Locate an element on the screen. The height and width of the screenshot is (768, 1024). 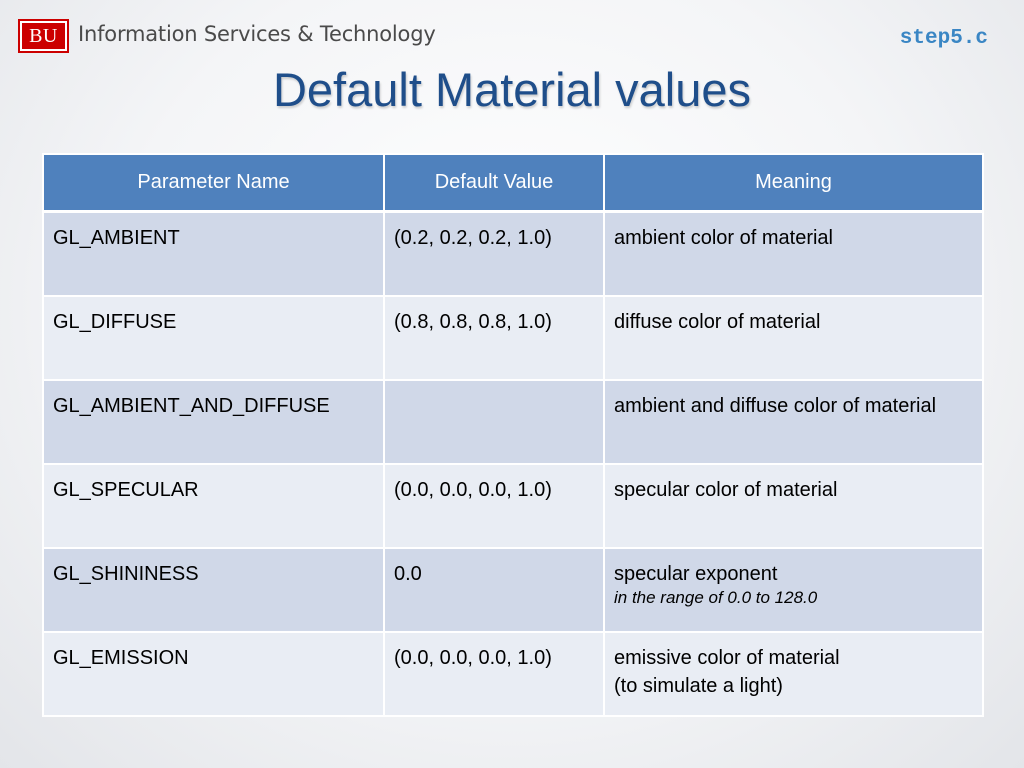
cell-parameter-name: GL_DIFFUSE is located at coordinates (213, 337).